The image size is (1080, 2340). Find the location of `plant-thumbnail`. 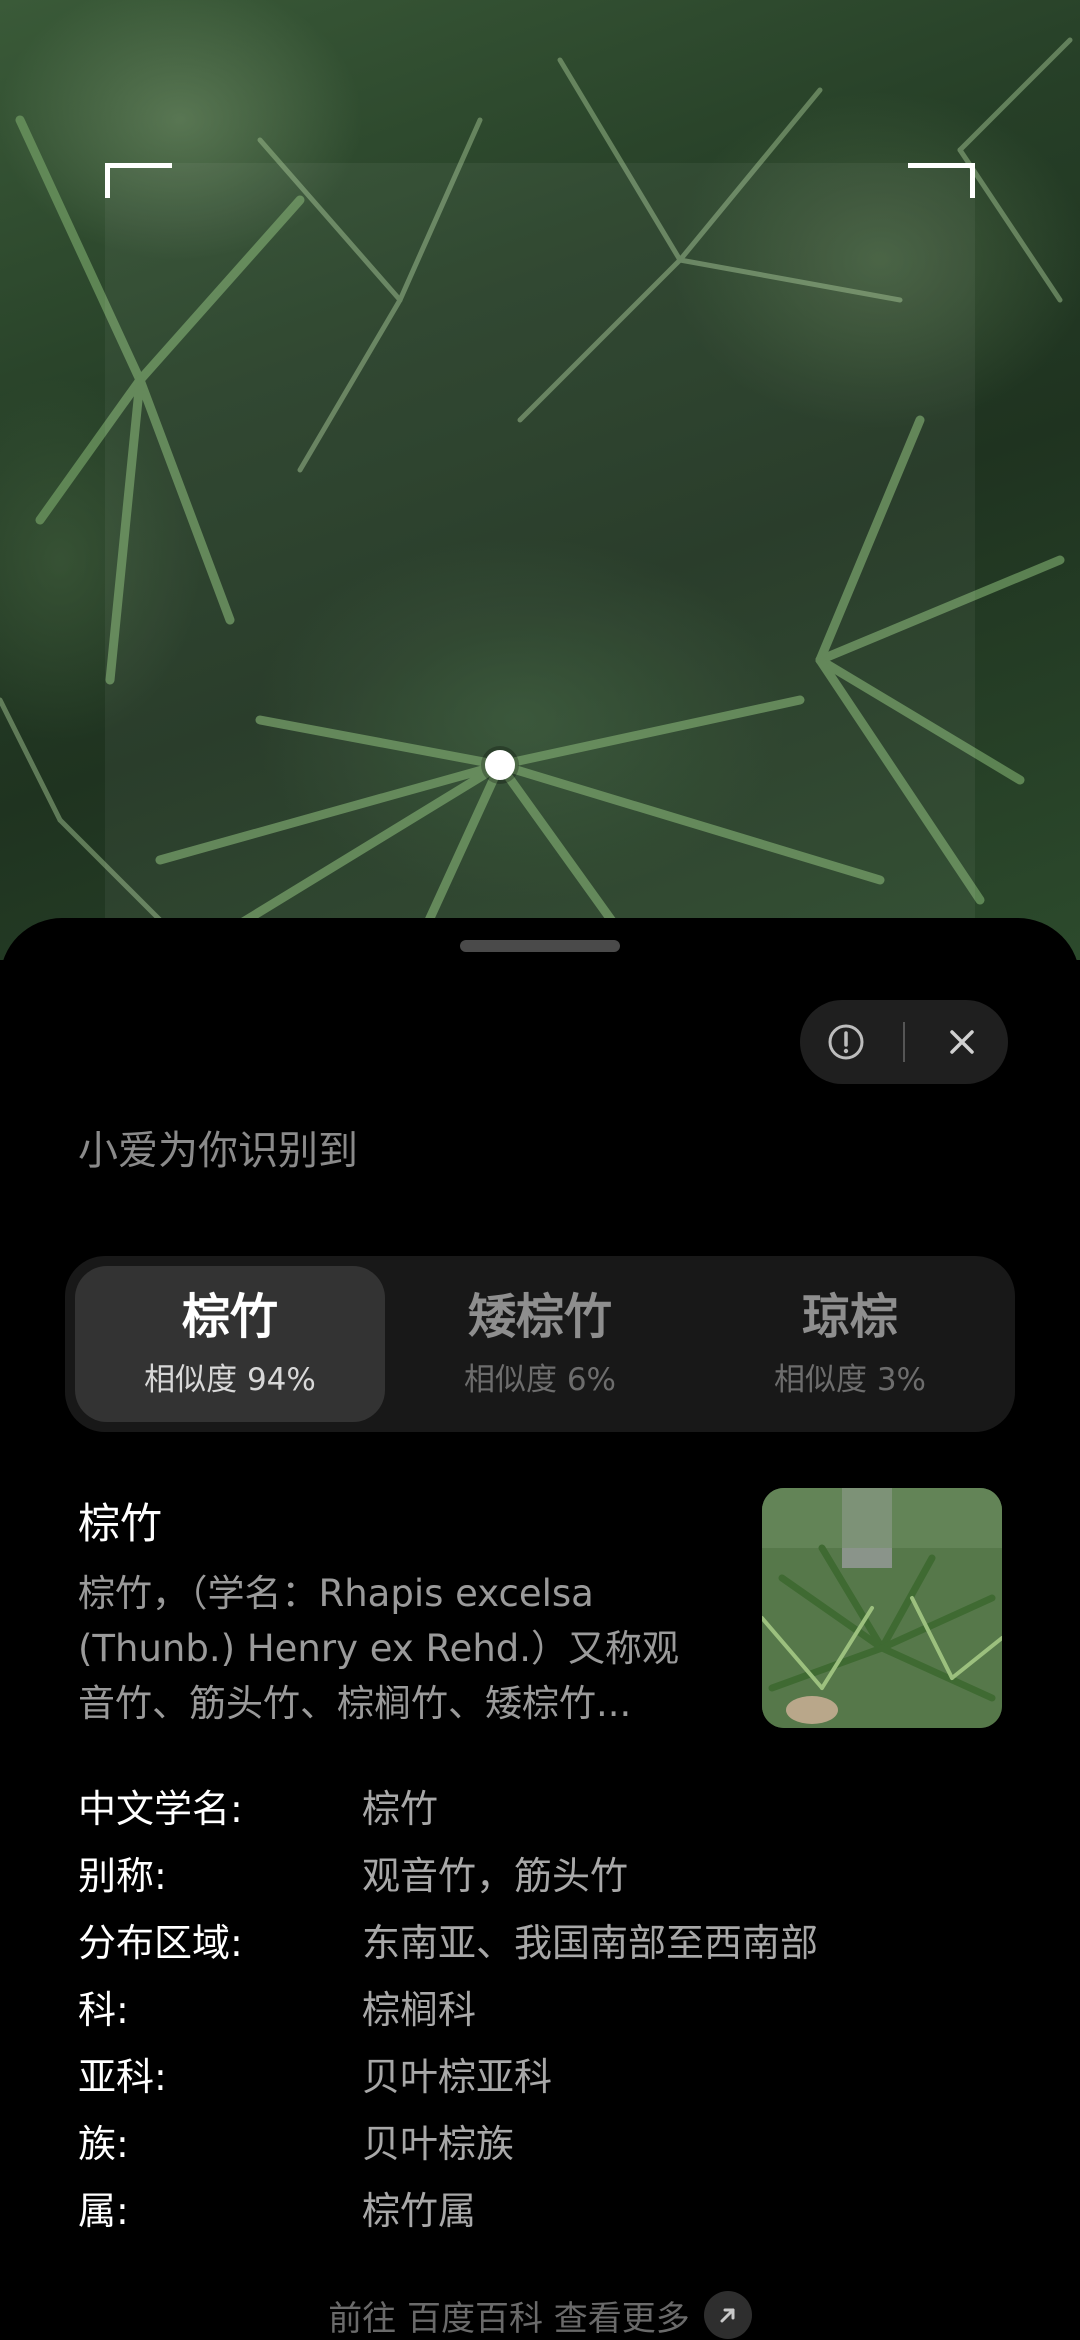

plant-thumbnail is located at coordinates (882, 1608).